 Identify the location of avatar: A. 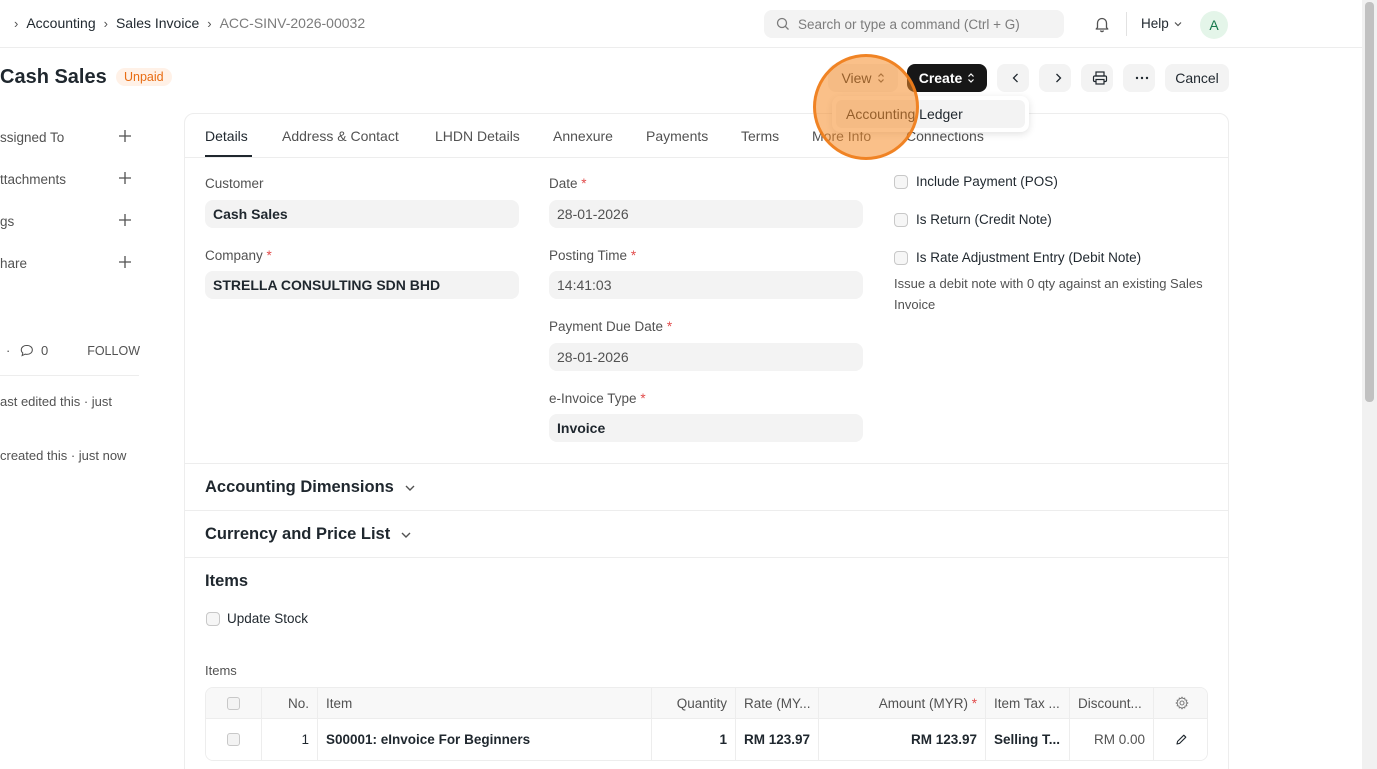
(1214, 25).